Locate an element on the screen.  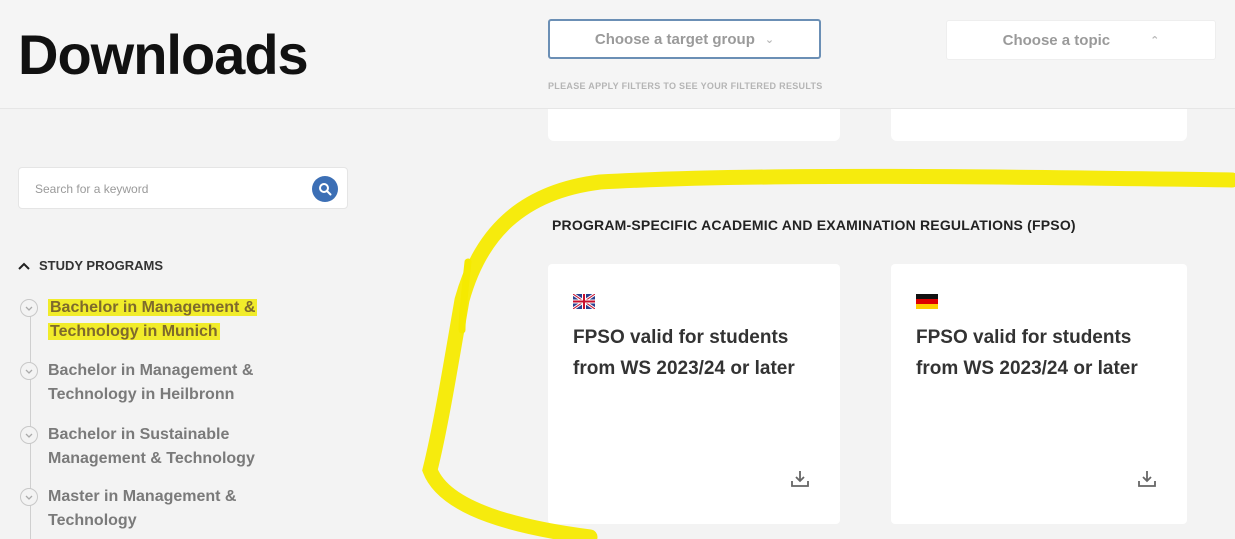
search-box is located at coordinates (183, 188).